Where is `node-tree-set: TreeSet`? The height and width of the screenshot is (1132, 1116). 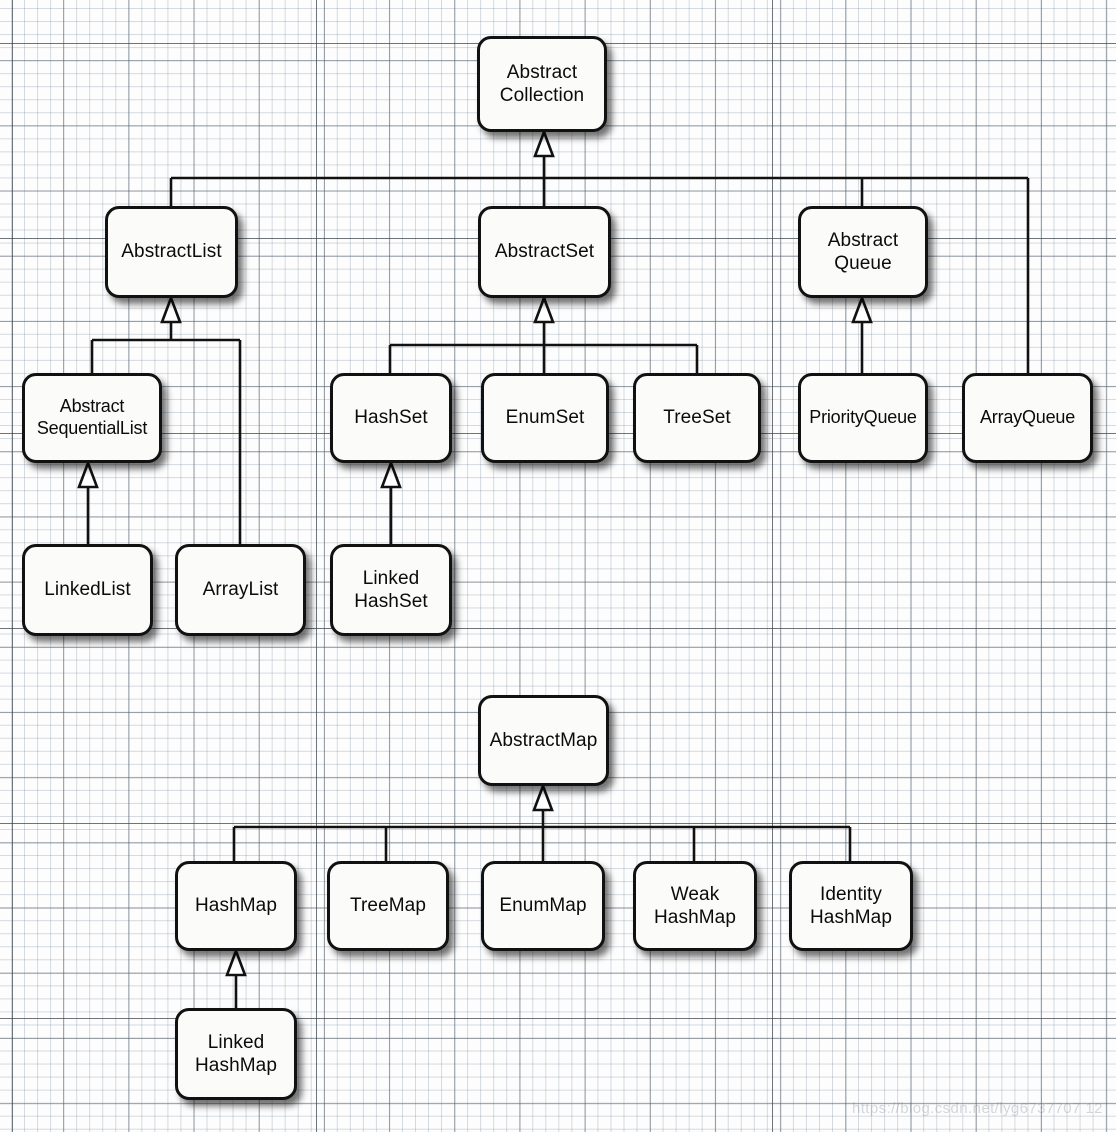
node-tree-set: TreeSet is located at coordinates (697, 418).